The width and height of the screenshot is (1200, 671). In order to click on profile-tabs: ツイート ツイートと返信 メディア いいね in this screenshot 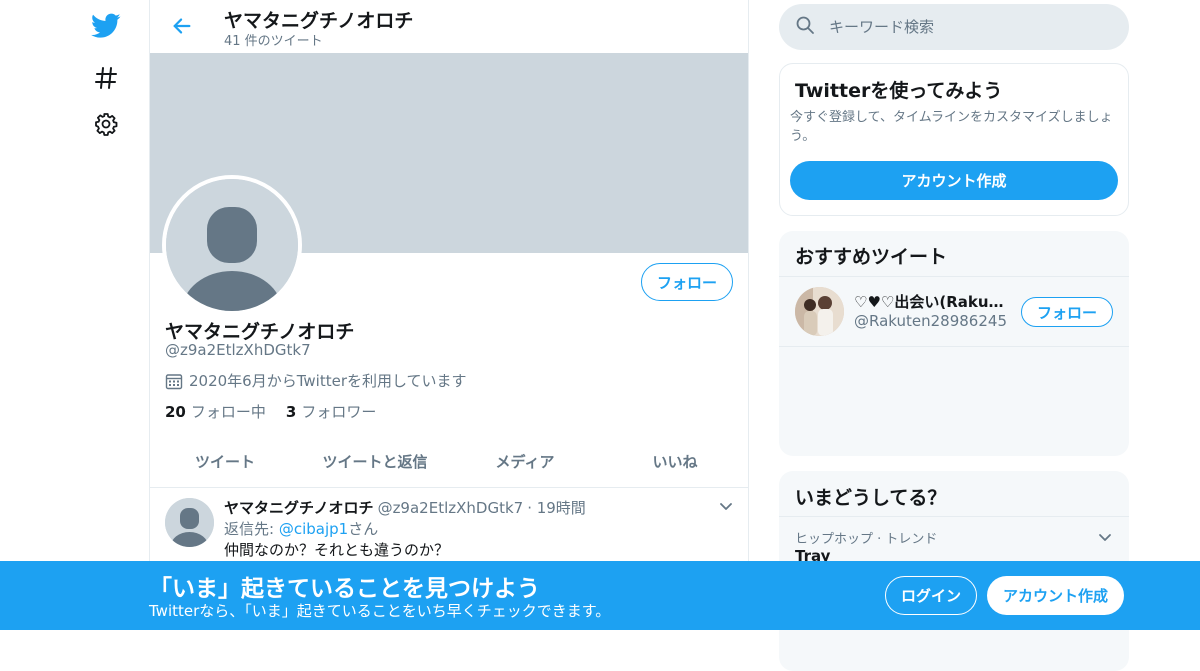, I will do `click(449, 462)`.